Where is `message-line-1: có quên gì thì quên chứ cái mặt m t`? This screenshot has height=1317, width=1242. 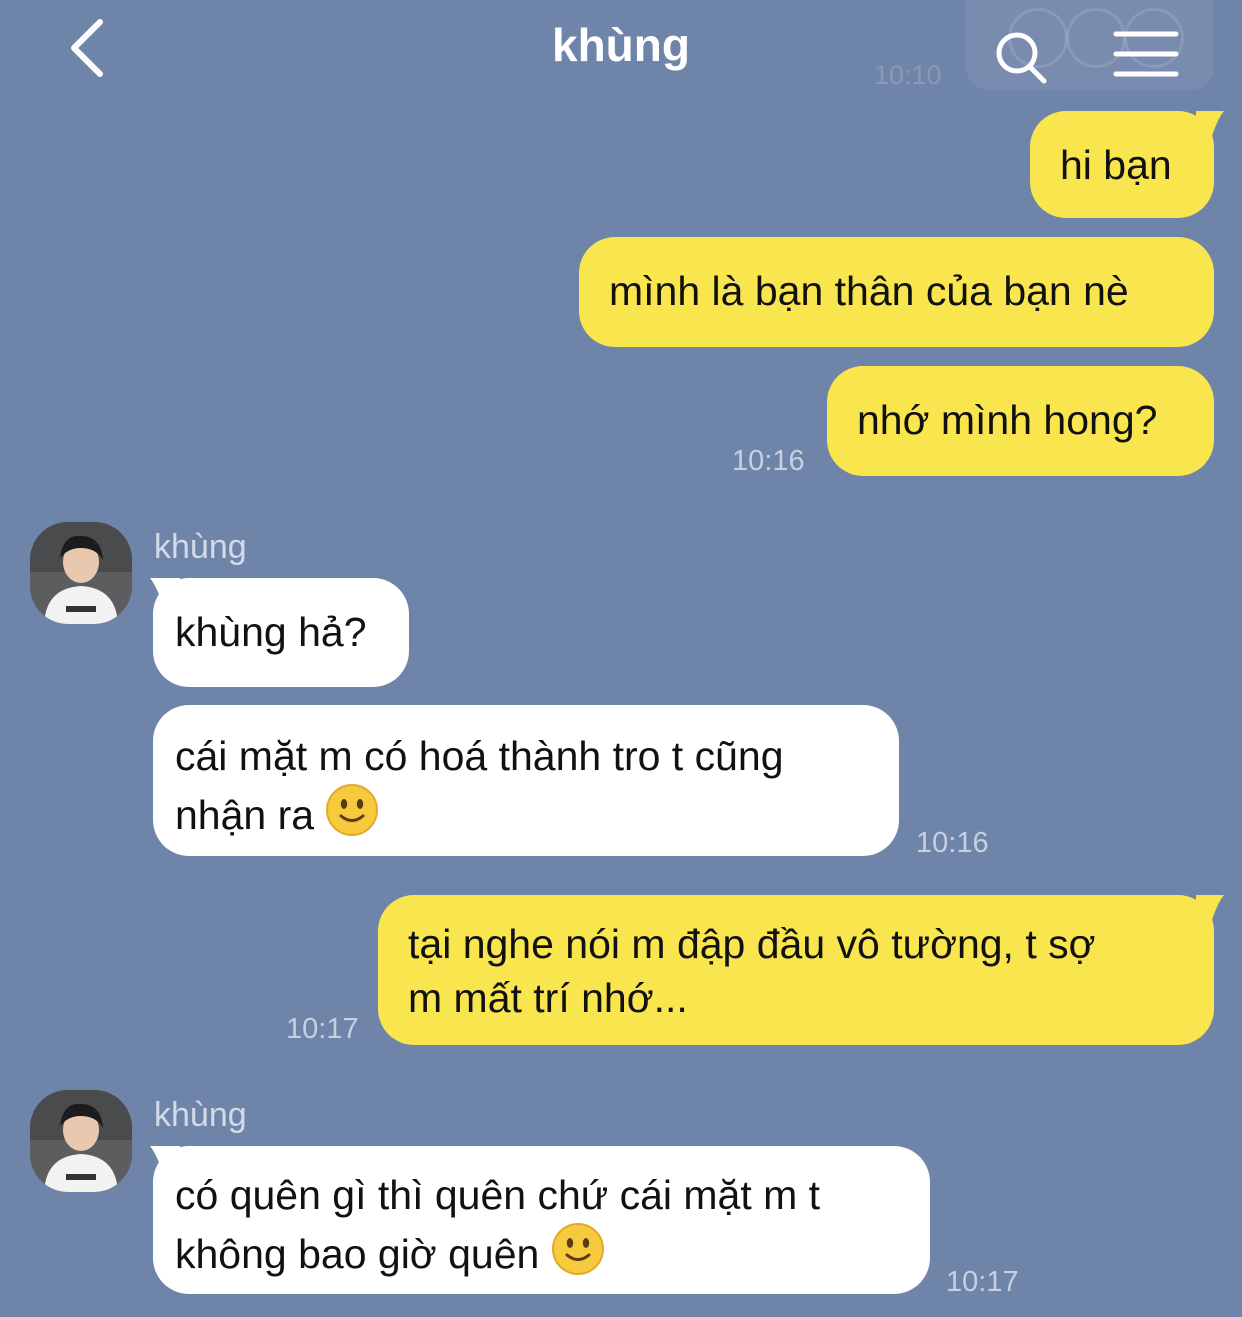 message-line-1: có quên gì thì quên chứ cái mặt m t is located at coordinates (498, 1195).